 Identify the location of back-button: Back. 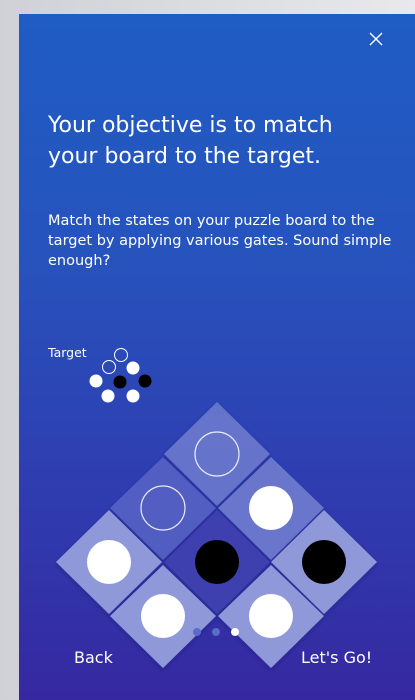
(93, 657).